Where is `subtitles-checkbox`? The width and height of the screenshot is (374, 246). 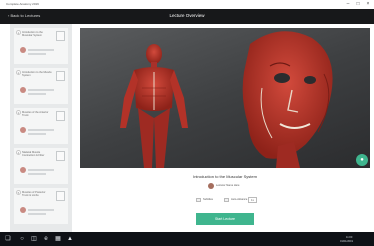
subtitles-checkbox is located at coordinates (198, 200).